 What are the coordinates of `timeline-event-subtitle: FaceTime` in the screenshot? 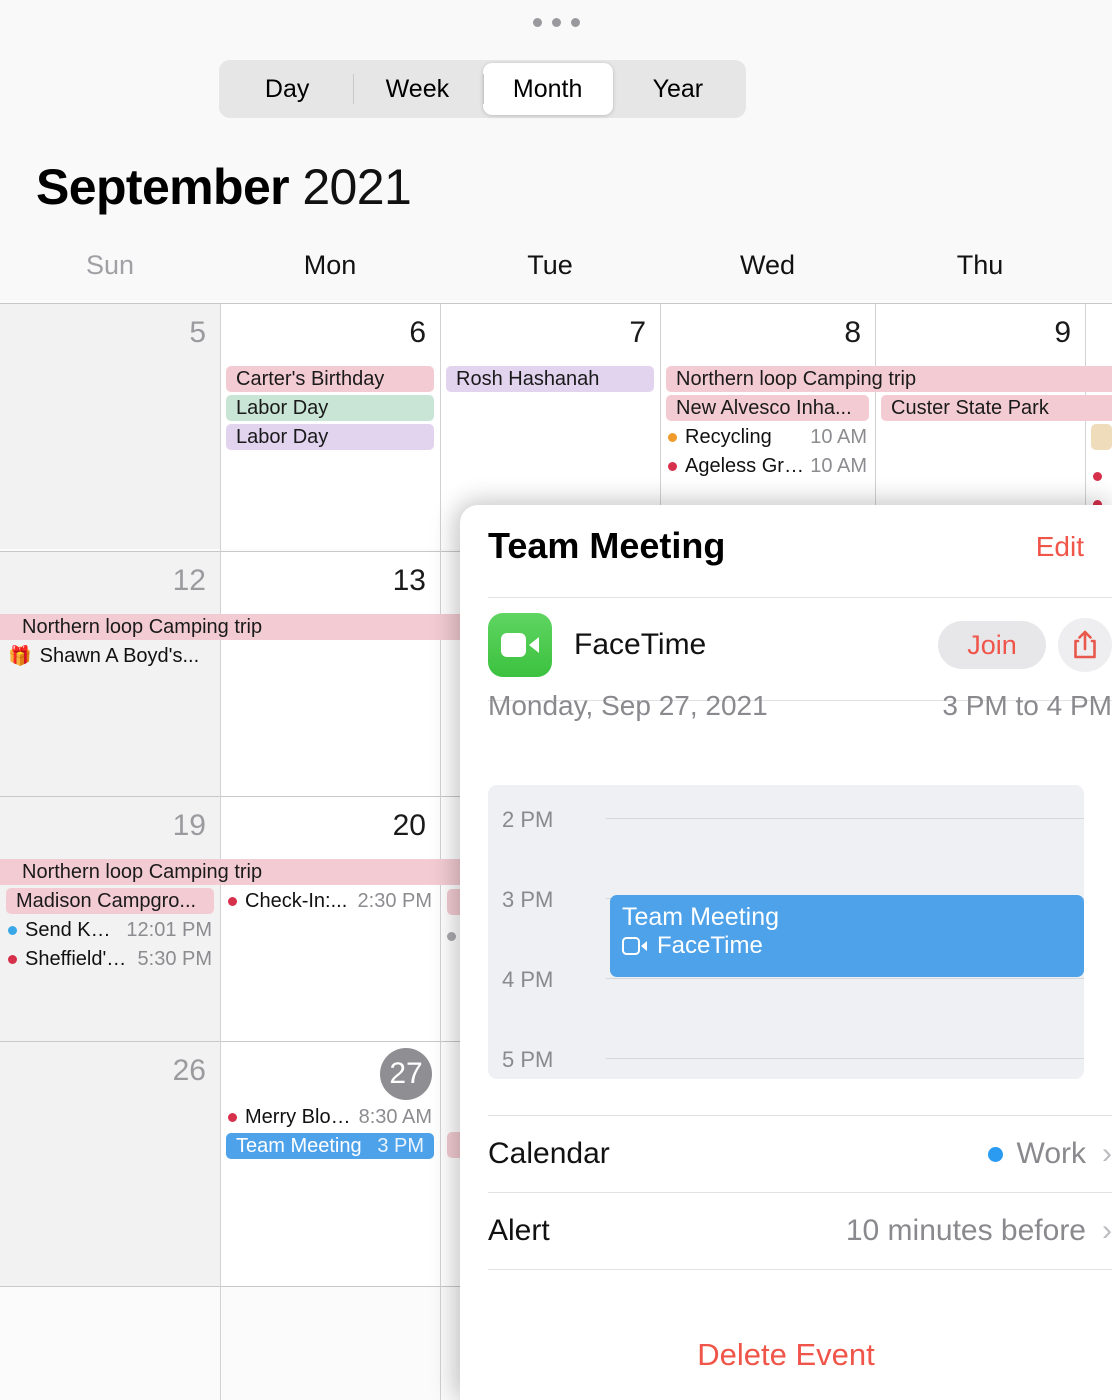 It's located at (853, 946).